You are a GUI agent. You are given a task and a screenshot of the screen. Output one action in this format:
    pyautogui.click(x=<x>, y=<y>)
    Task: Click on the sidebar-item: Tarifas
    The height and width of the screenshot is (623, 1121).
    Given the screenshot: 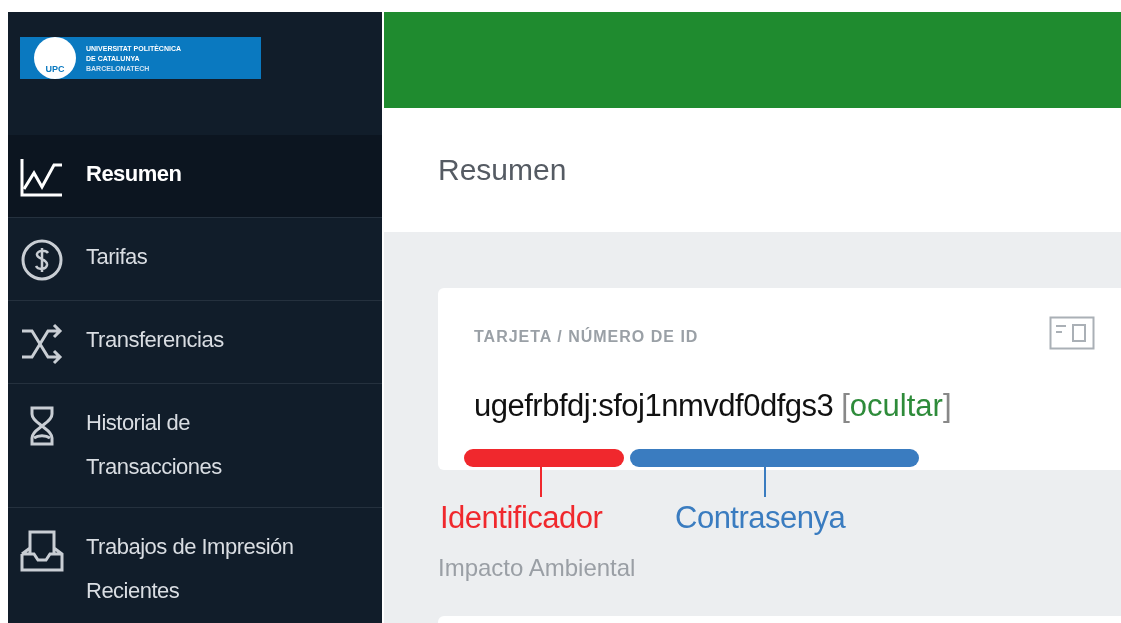 What is the action you would take?
    pyautogui.click(x=195, y=259)
    